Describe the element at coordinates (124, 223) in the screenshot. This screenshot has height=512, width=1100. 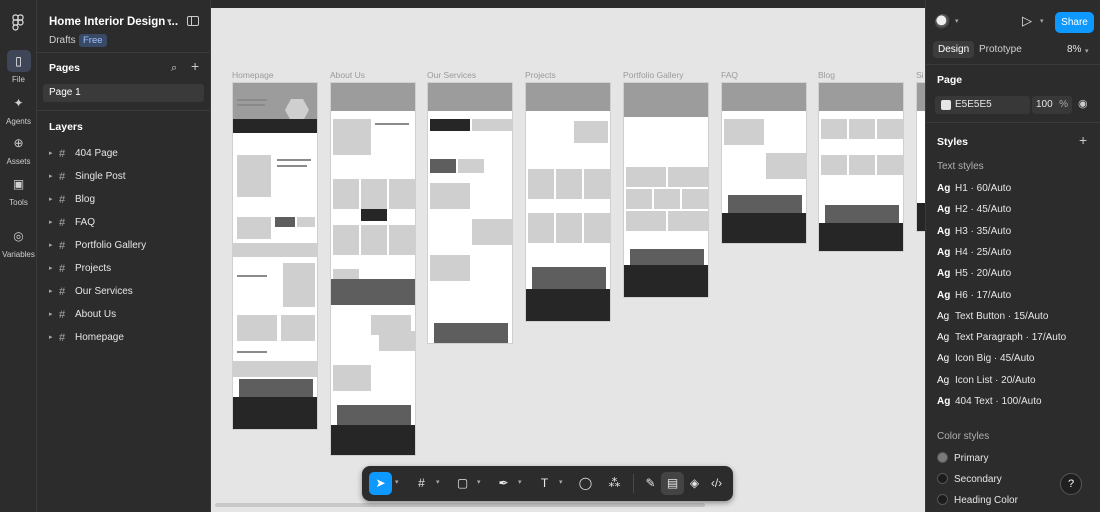
I see `layer-item: ▸ # FAQ` at that location.